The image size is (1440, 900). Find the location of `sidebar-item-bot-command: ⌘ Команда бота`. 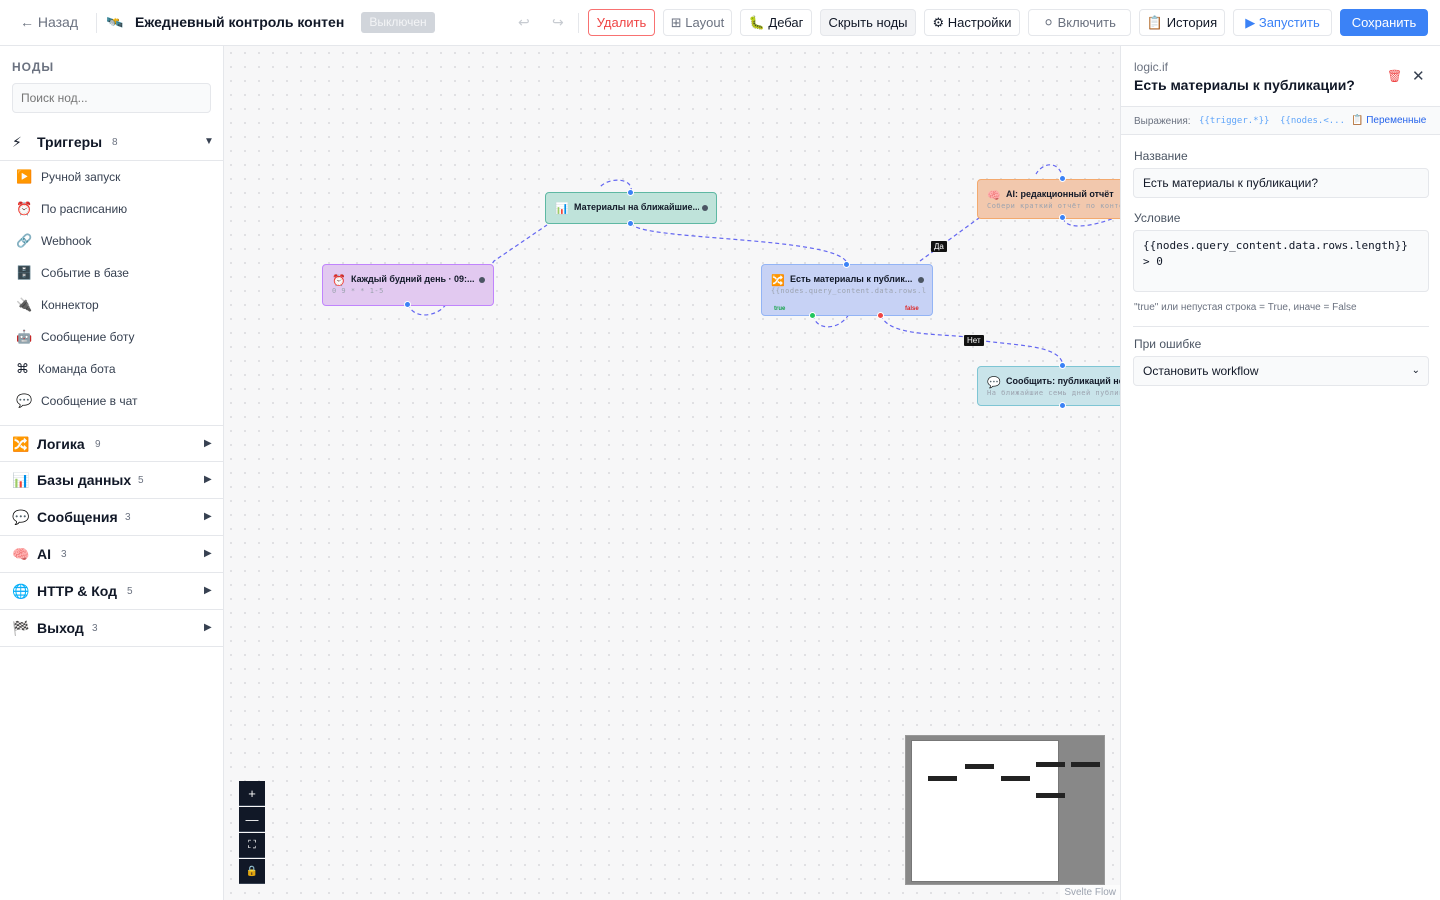

sidebar-item-bot-command: ⌘ Команда бота is located at coordinates (111, 369).